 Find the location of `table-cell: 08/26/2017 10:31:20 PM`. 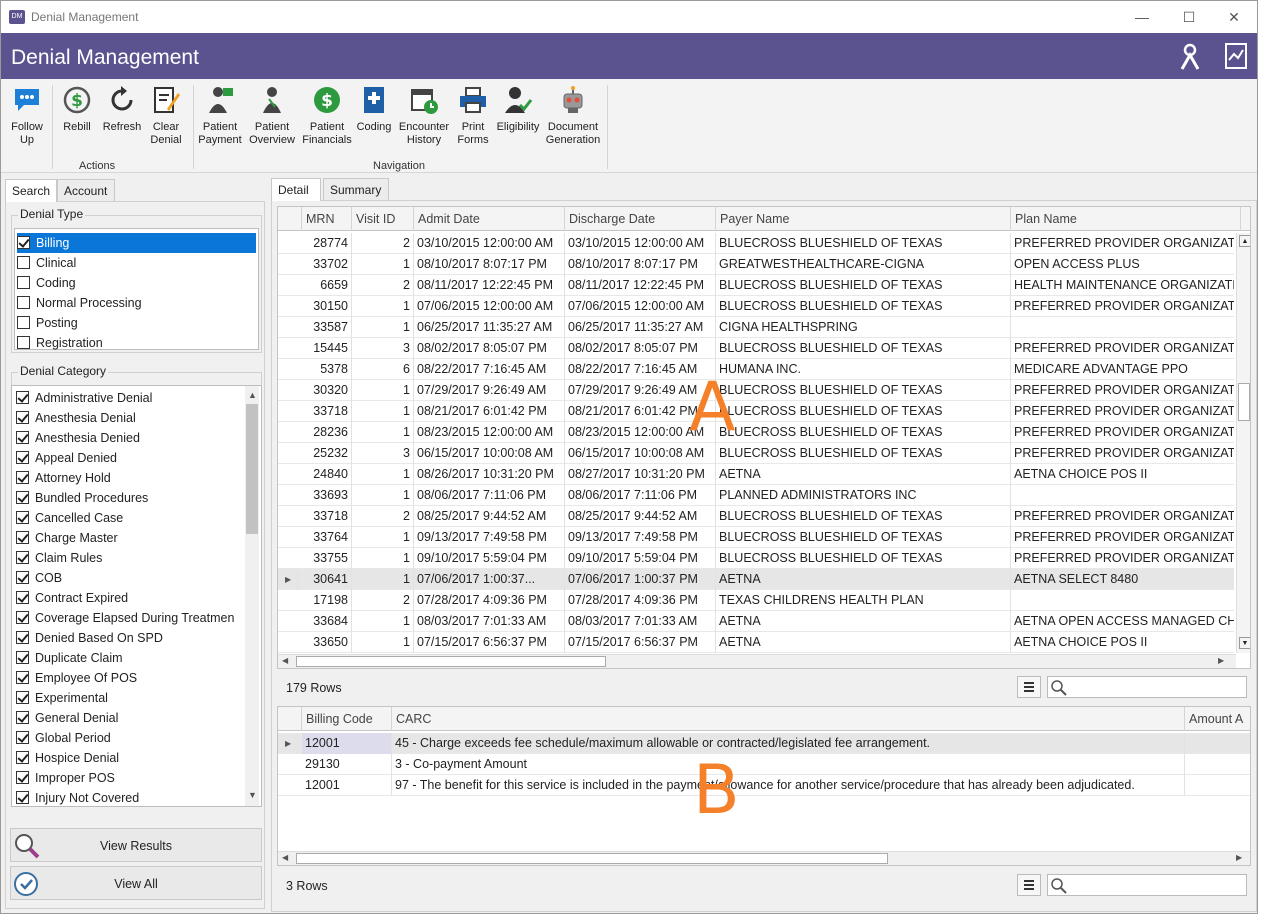

table-cell: 08/26/2017 10:31:20 PM is located at coordinates (489, 474).